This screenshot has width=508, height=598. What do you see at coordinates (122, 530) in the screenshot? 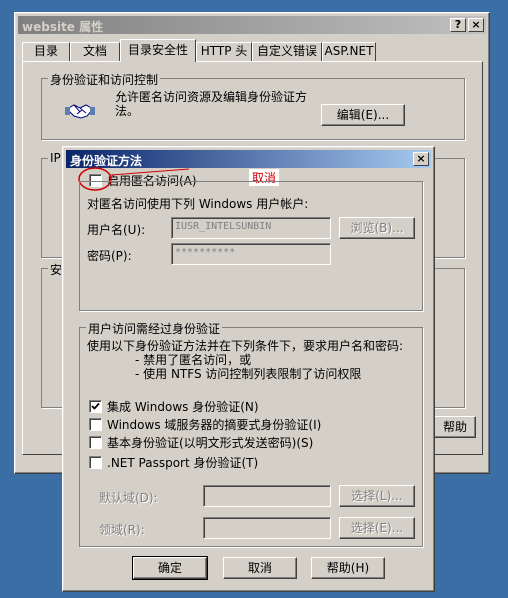
I see `realm-label: 领域(R):` at bounding box center [122, 530].